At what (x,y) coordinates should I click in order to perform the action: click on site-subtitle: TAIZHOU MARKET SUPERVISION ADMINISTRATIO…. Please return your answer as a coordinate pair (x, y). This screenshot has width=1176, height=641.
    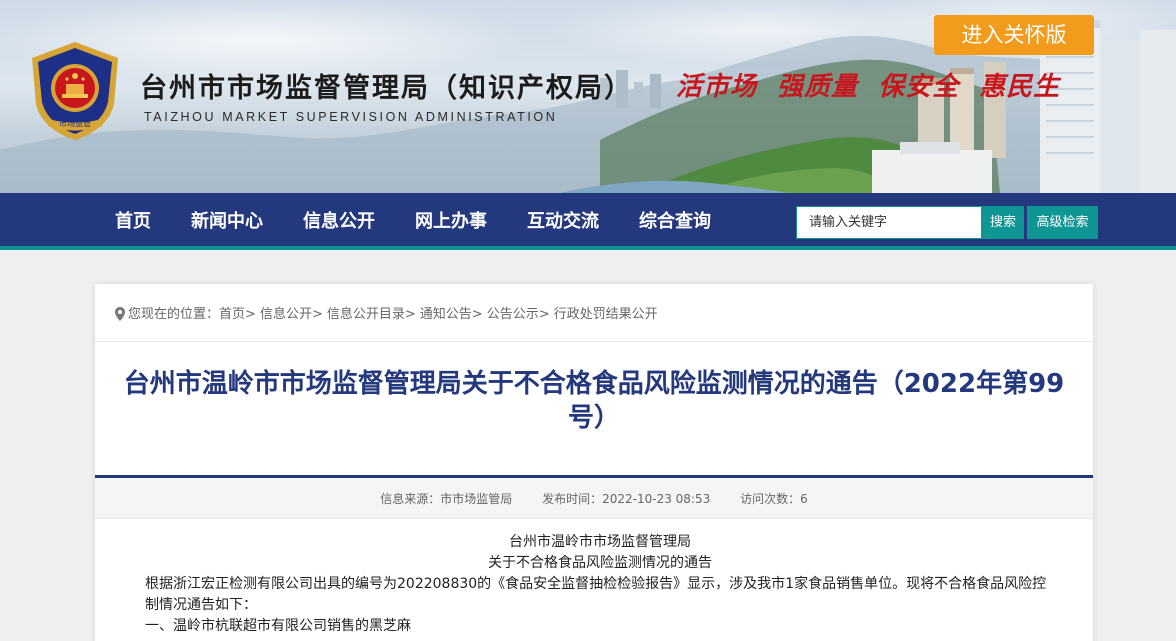
    Looking at the image, I should click on (351, 117).